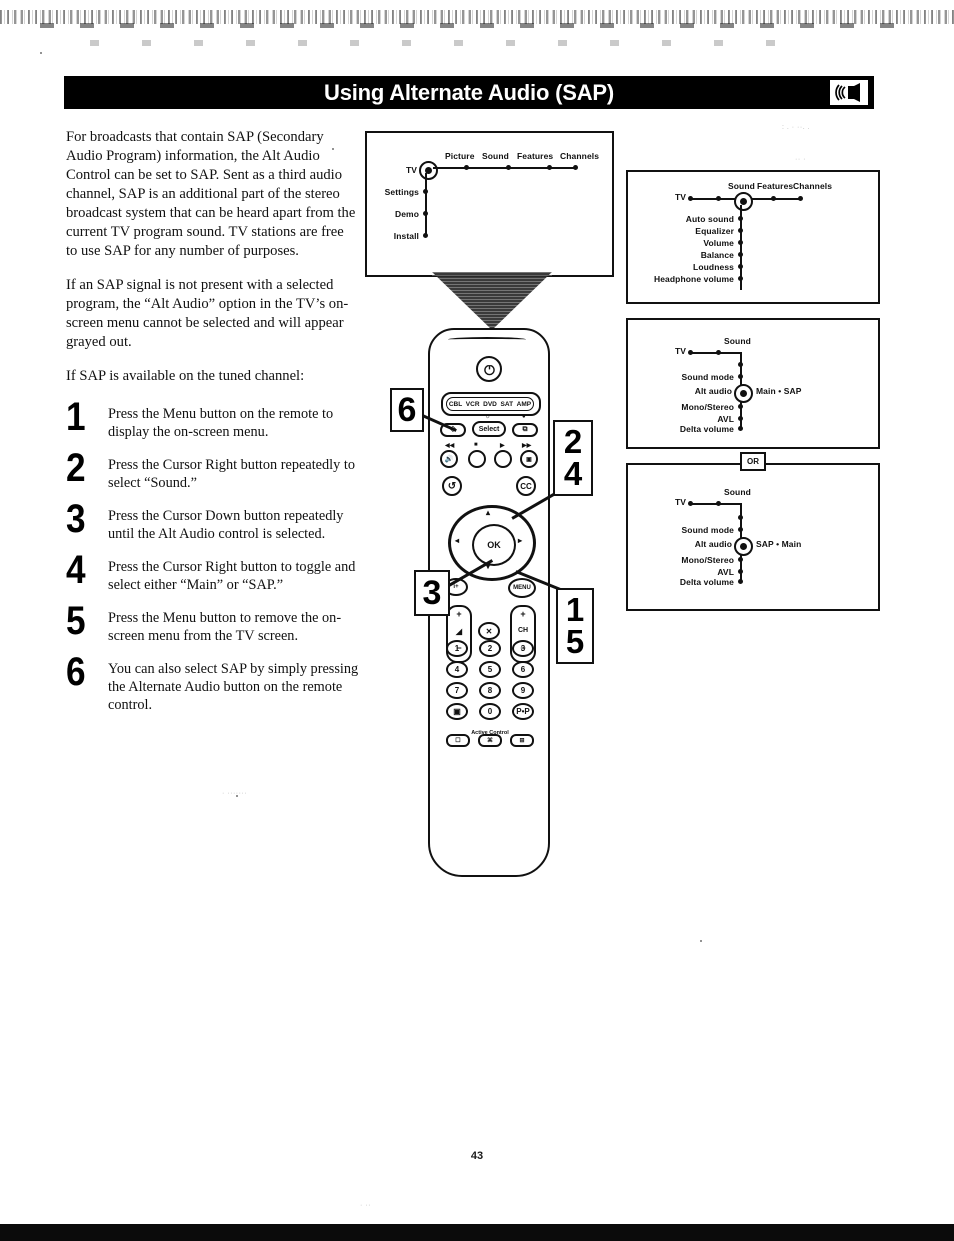 Image resolution: width=954 pixels, height=1241 pixels. What do you see at coordinates (489, 429) in the screenshot?
I see `select-icon: Select` at bounding box center [489, 429].